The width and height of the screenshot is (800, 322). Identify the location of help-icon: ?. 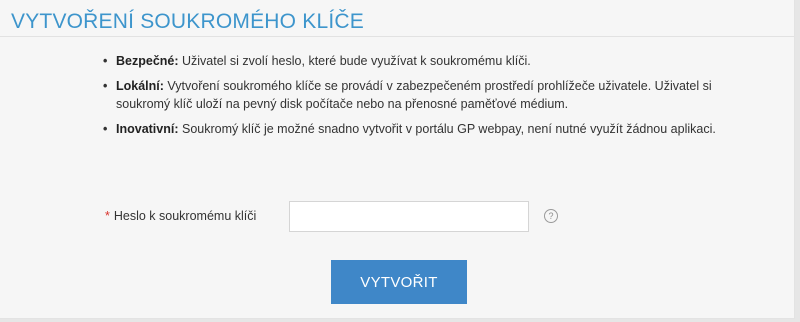
(551, 216).